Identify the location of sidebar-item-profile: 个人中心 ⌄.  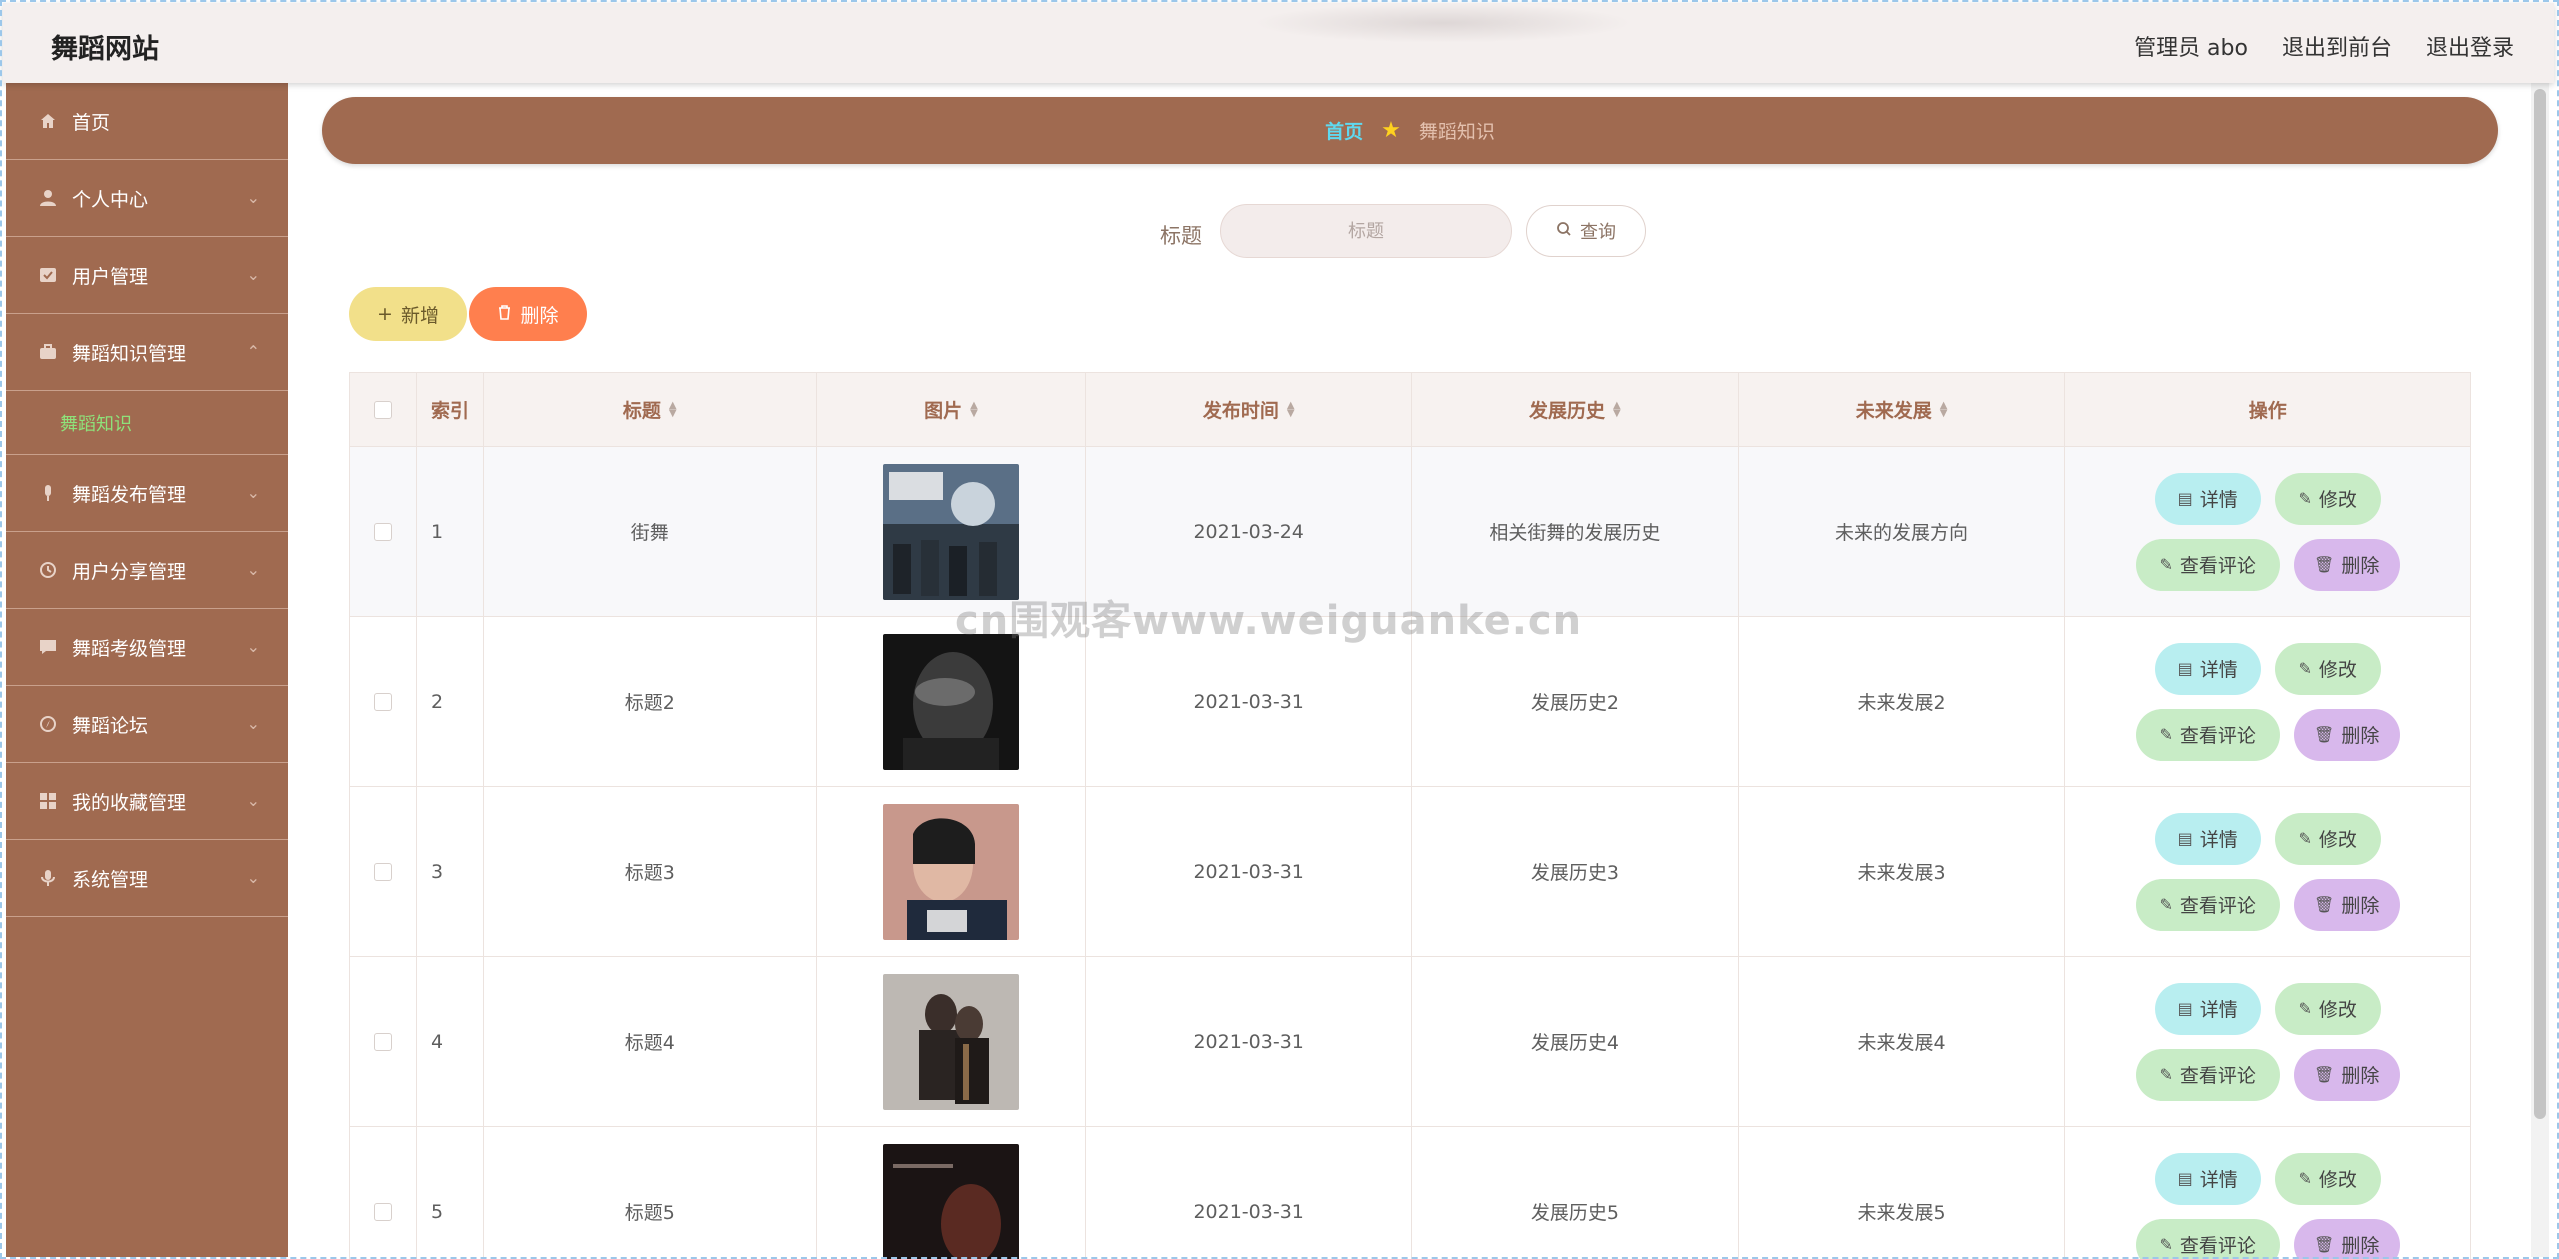
(147, 198).